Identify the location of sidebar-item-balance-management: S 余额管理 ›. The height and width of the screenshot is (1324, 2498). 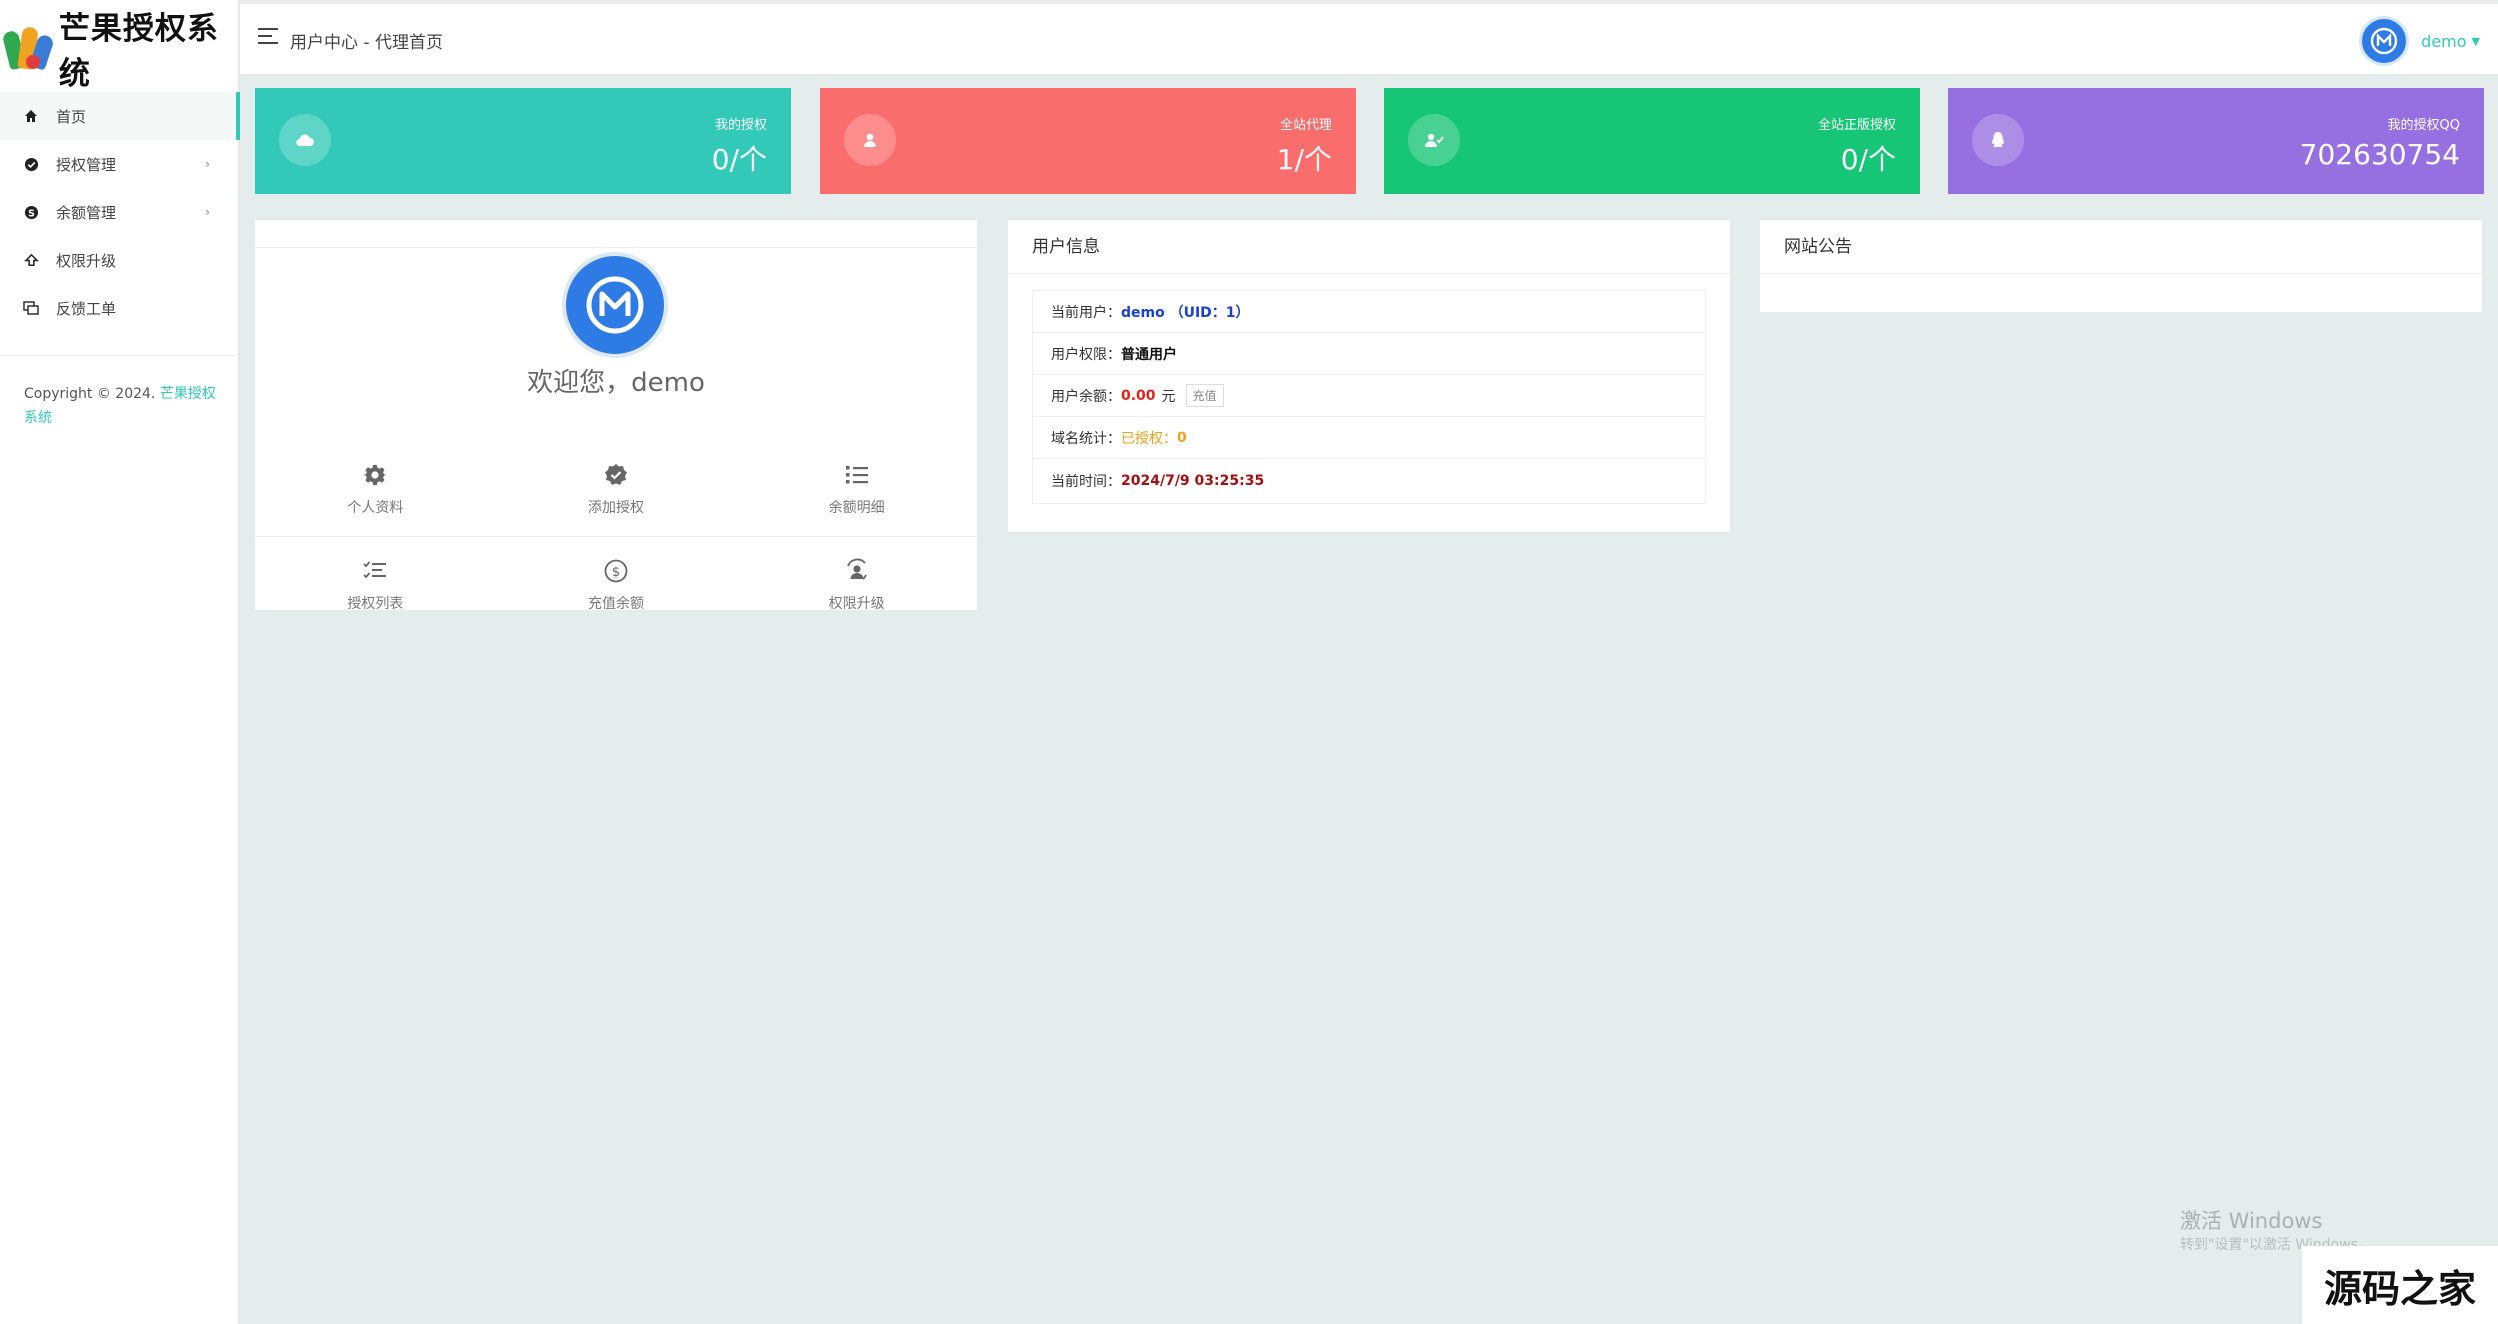
(120, 212).